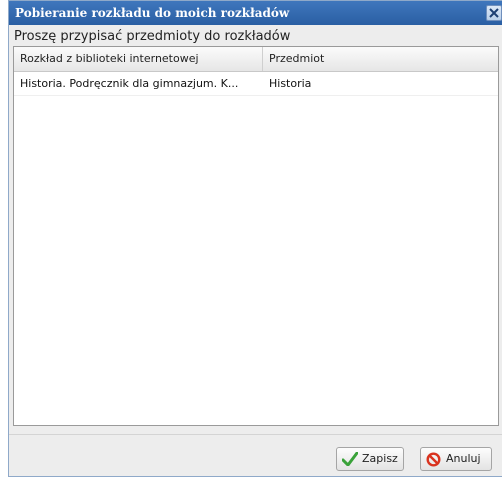  I want to click on dialog-title: Pobieranie rozkładu do moich rozkładów, so click(152, 13).